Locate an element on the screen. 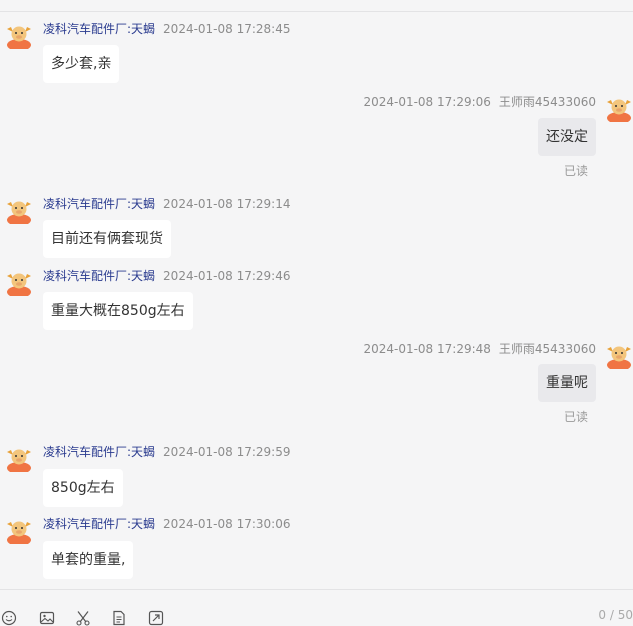  share-icon is located at coordinates (156, 618).